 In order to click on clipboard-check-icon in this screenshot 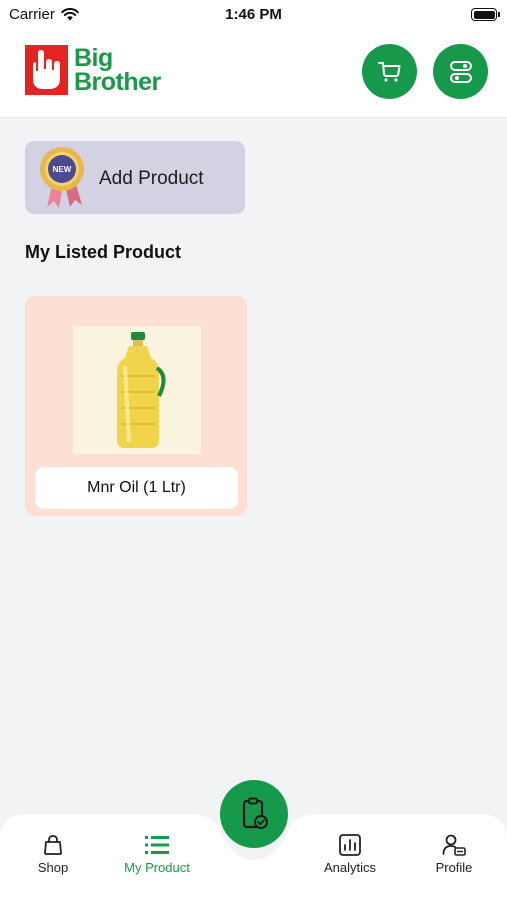, I will do `click(255, 813)`.